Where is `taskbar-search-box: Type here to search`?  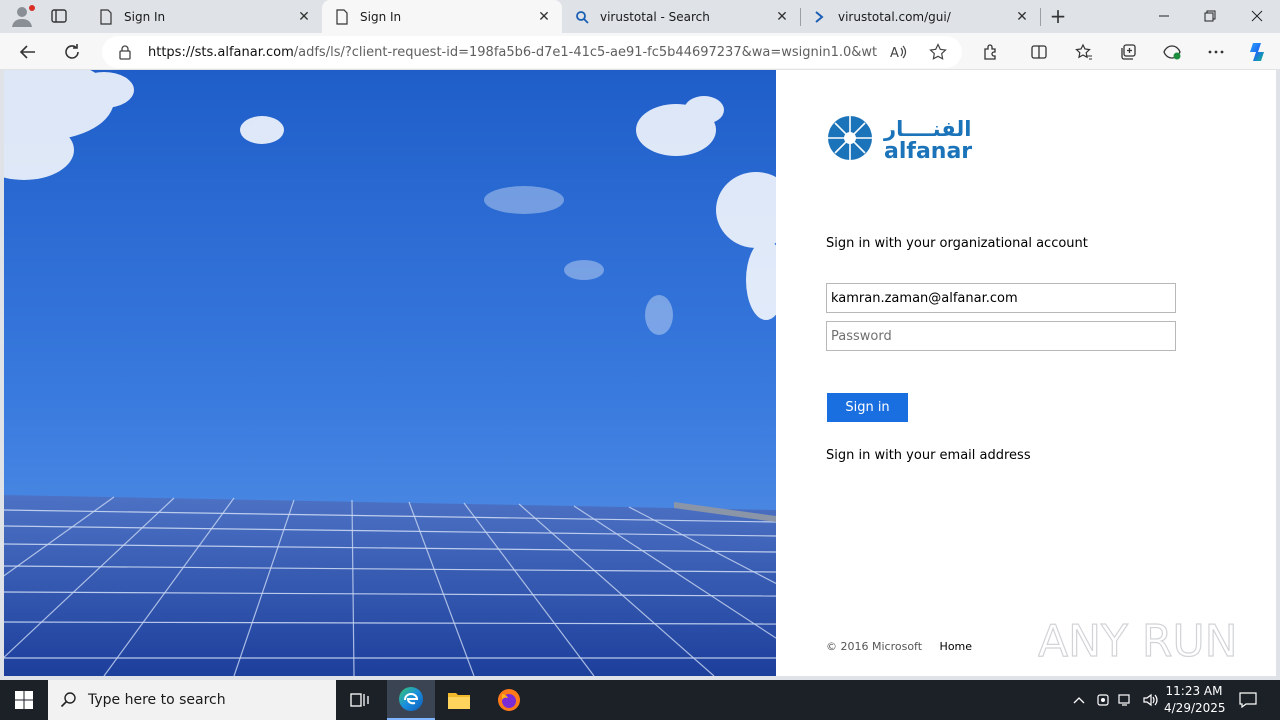
taskbar-search-box: Type here to search is located at coordinates (192, 700).